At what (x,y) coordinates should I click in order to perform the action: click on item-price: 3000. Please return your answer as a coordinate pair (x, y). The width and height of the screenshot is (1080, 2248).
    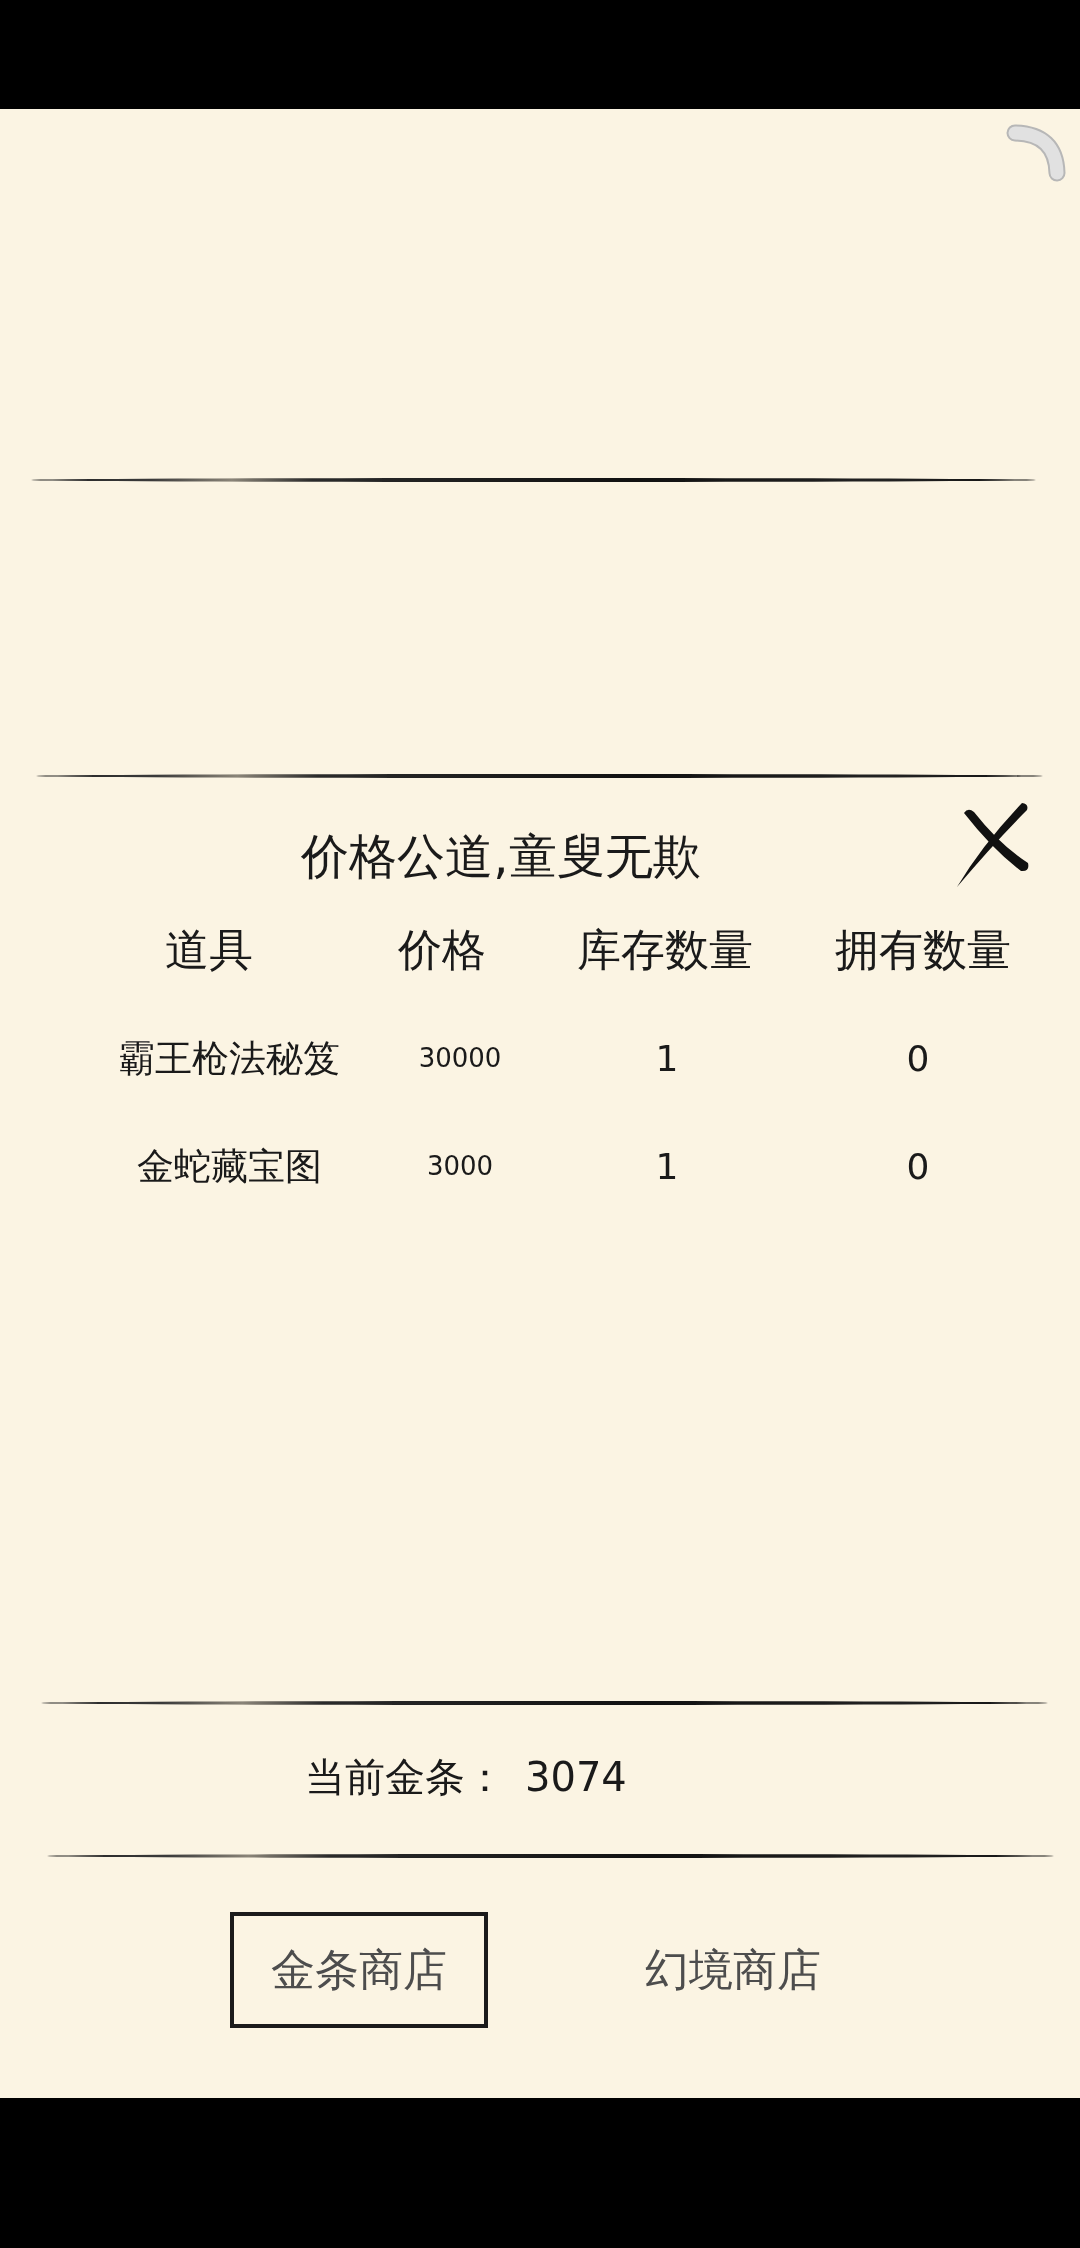
    Looking at the image, I should click on (460, 1167).